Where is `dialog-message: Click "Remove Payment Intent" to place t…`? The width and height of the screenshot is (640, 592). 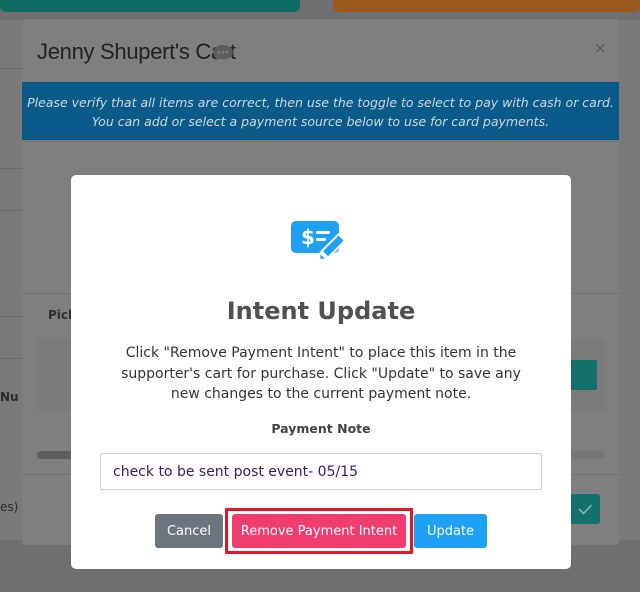 dialog-message: Click "Remove Payment Intent" to place t… is located at coordinates (321, 373).